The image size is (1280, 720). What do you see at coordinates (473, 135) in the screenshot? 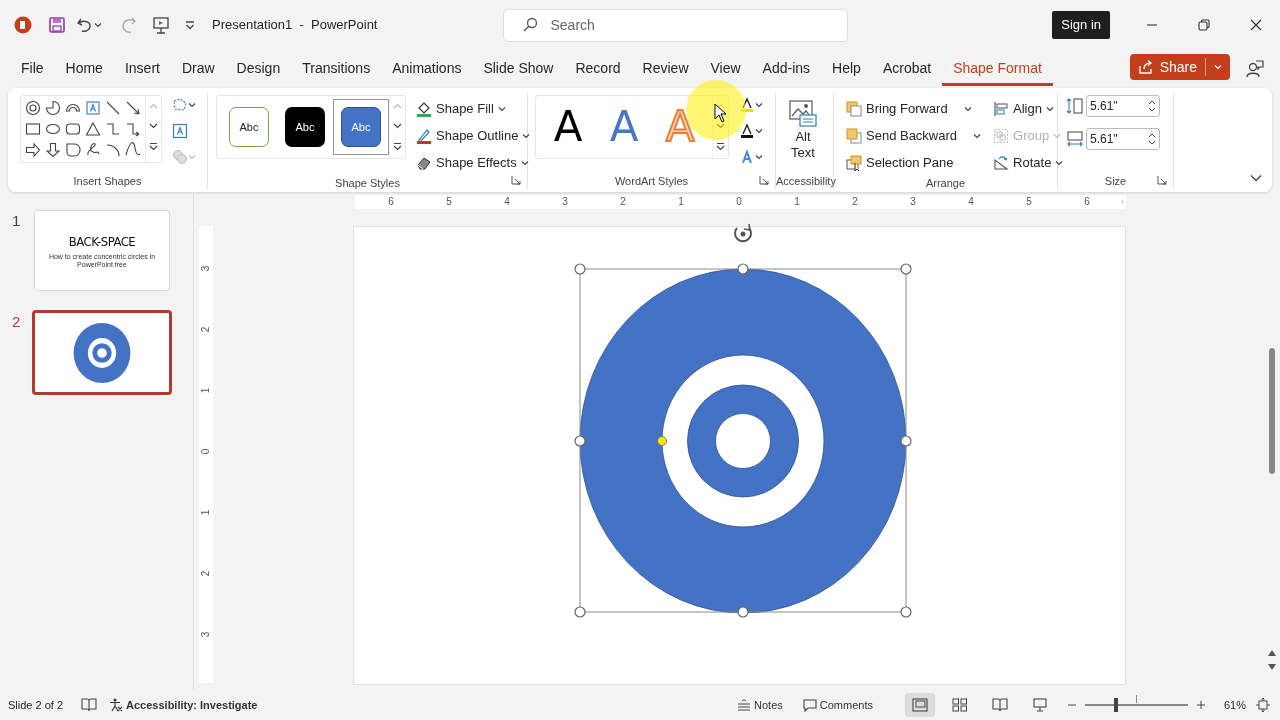
I see `shape-format-command: Shape Outline` at bounding box center [473, 135].